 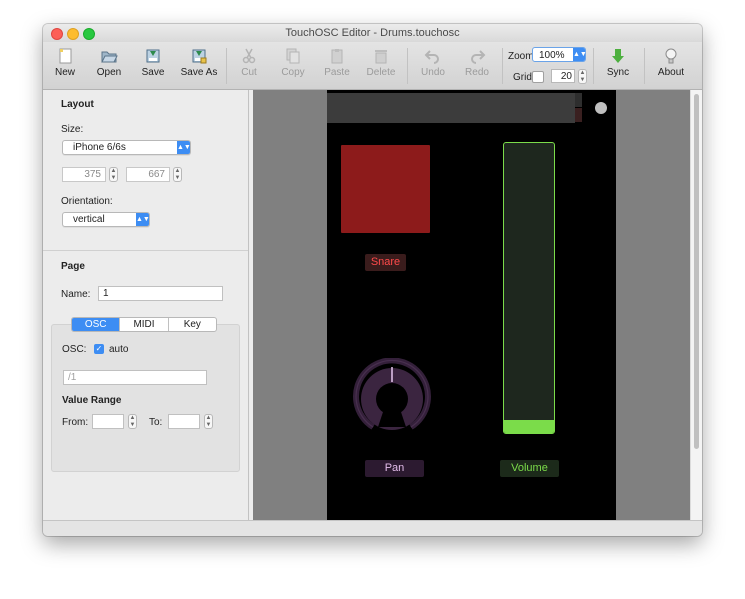 I want to click on grid-checkbox, so click(x=538, y=77).